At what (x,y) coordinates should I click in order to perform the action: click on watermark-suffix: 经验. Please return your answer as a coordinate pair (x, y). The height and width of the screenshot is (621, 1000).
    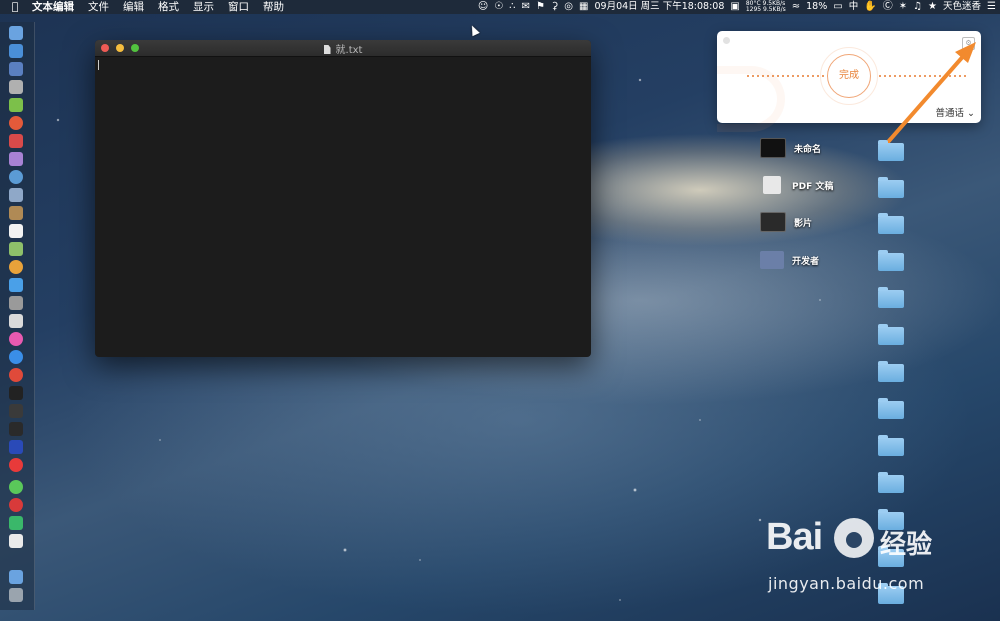
    Looking at the image, I should click on (906, 545).